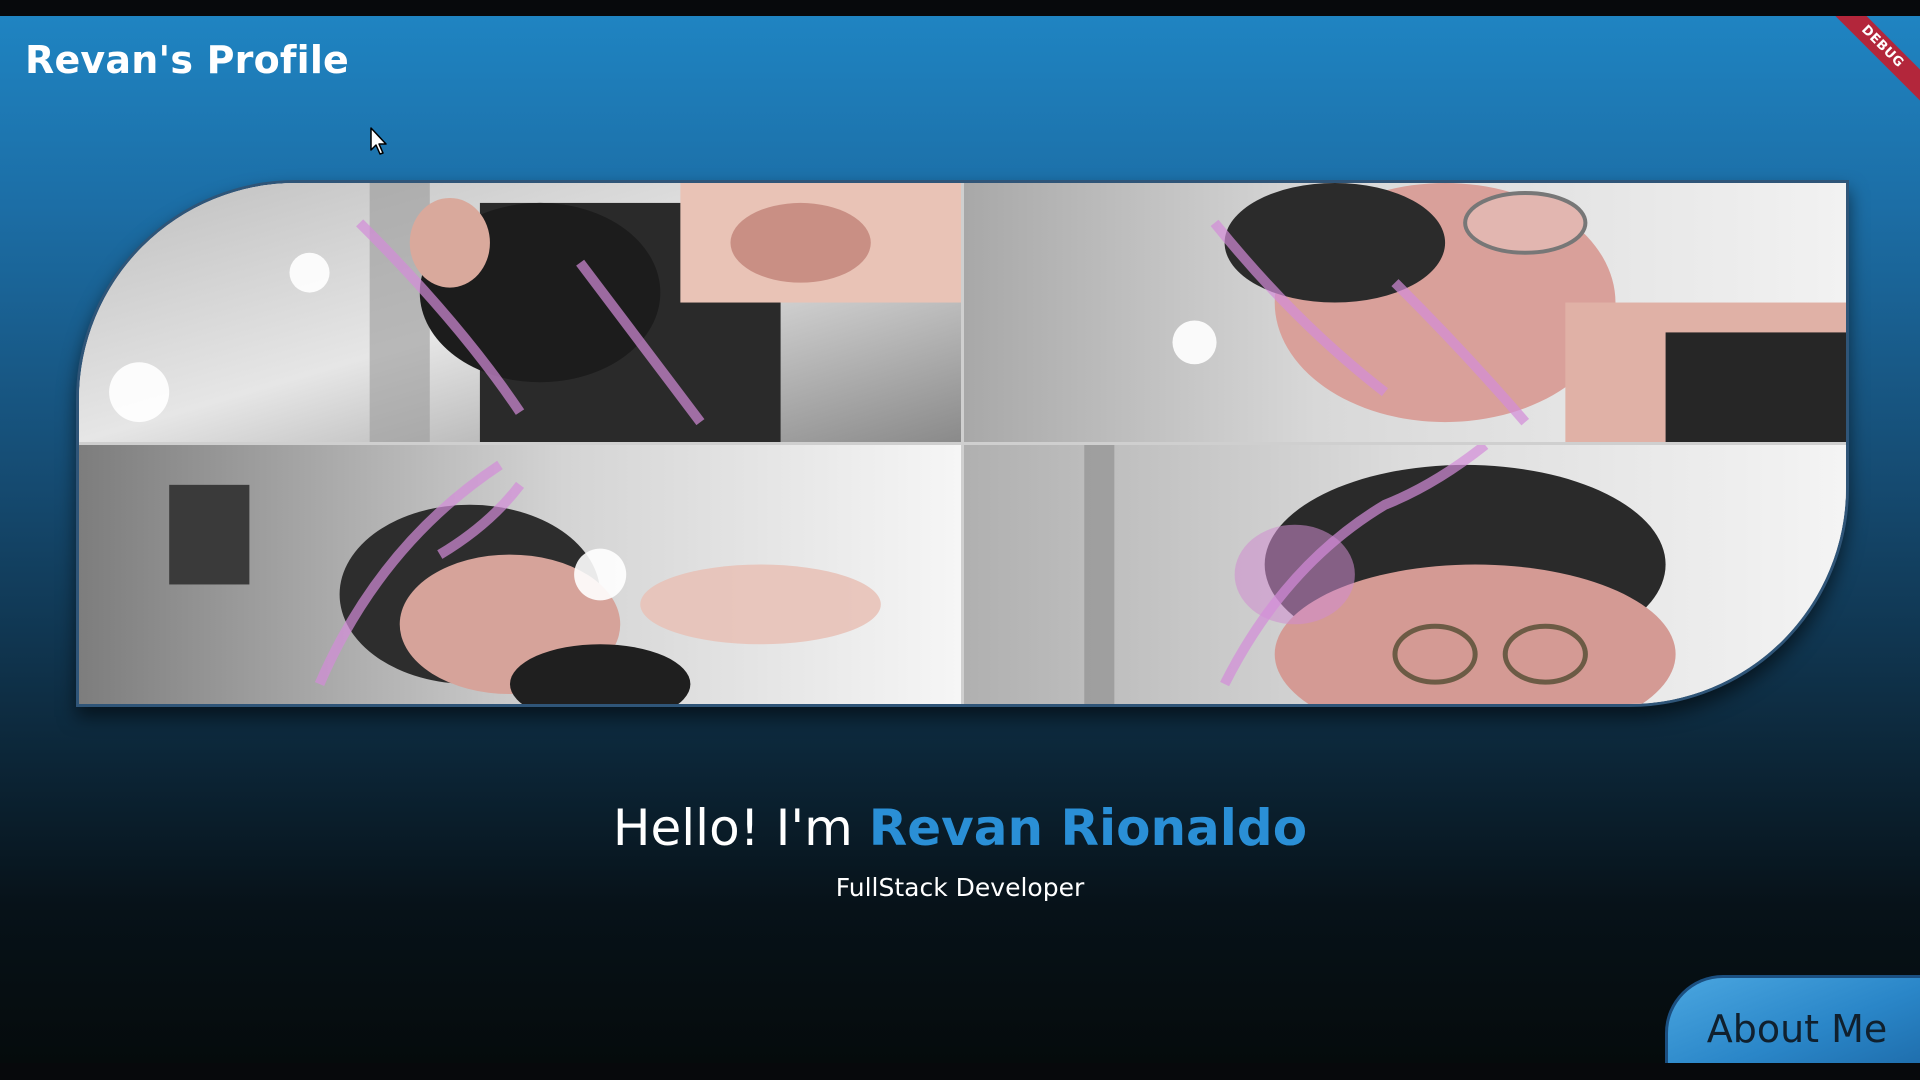 This screenshot has height=1080, width=1920. I want to click on photo-tile-top-right, so click(1405, 312).